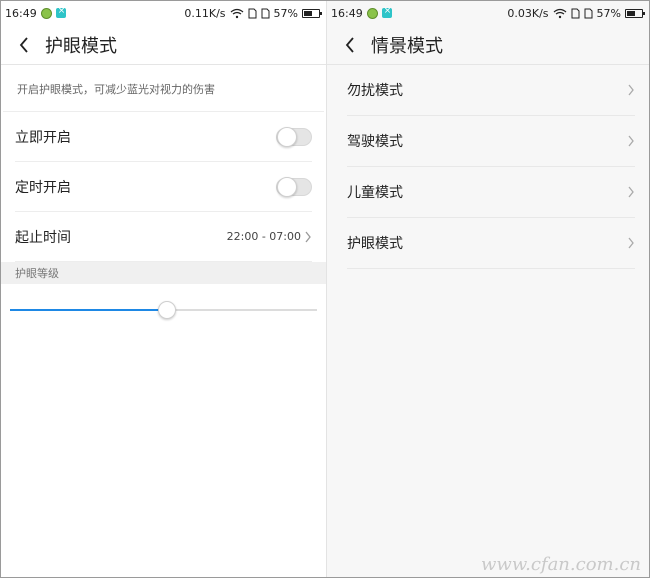 This screenshot has width=650, height=578. Describe the element at coordinates (294, 136) in the screenshot. I see `enable-now-toggle` at that location.